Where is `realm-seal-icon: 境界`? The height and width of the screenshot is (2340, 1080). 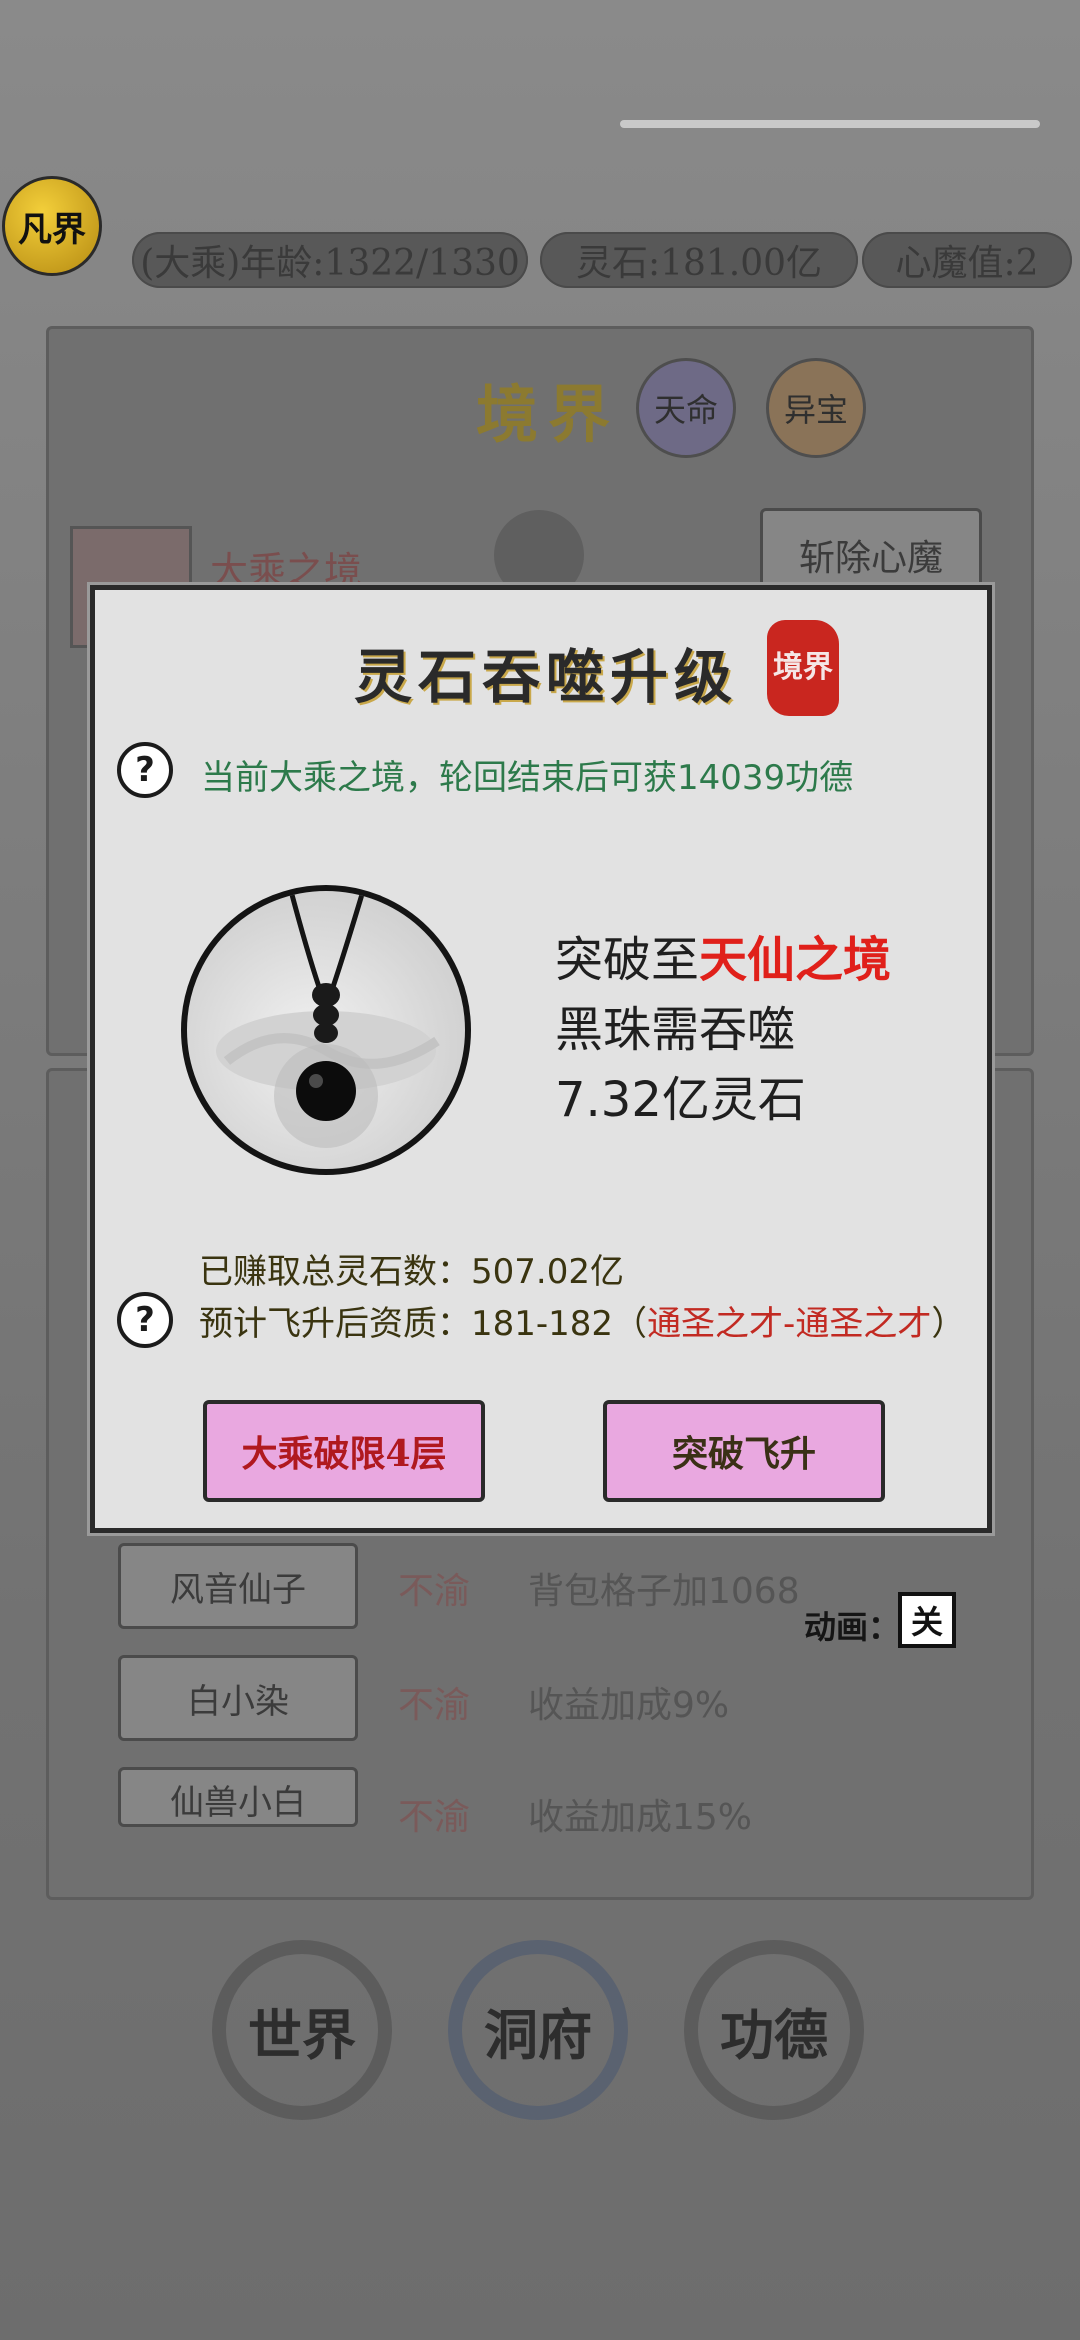
realm-seal-icon: 境界 is located at coordinates (803, 668).